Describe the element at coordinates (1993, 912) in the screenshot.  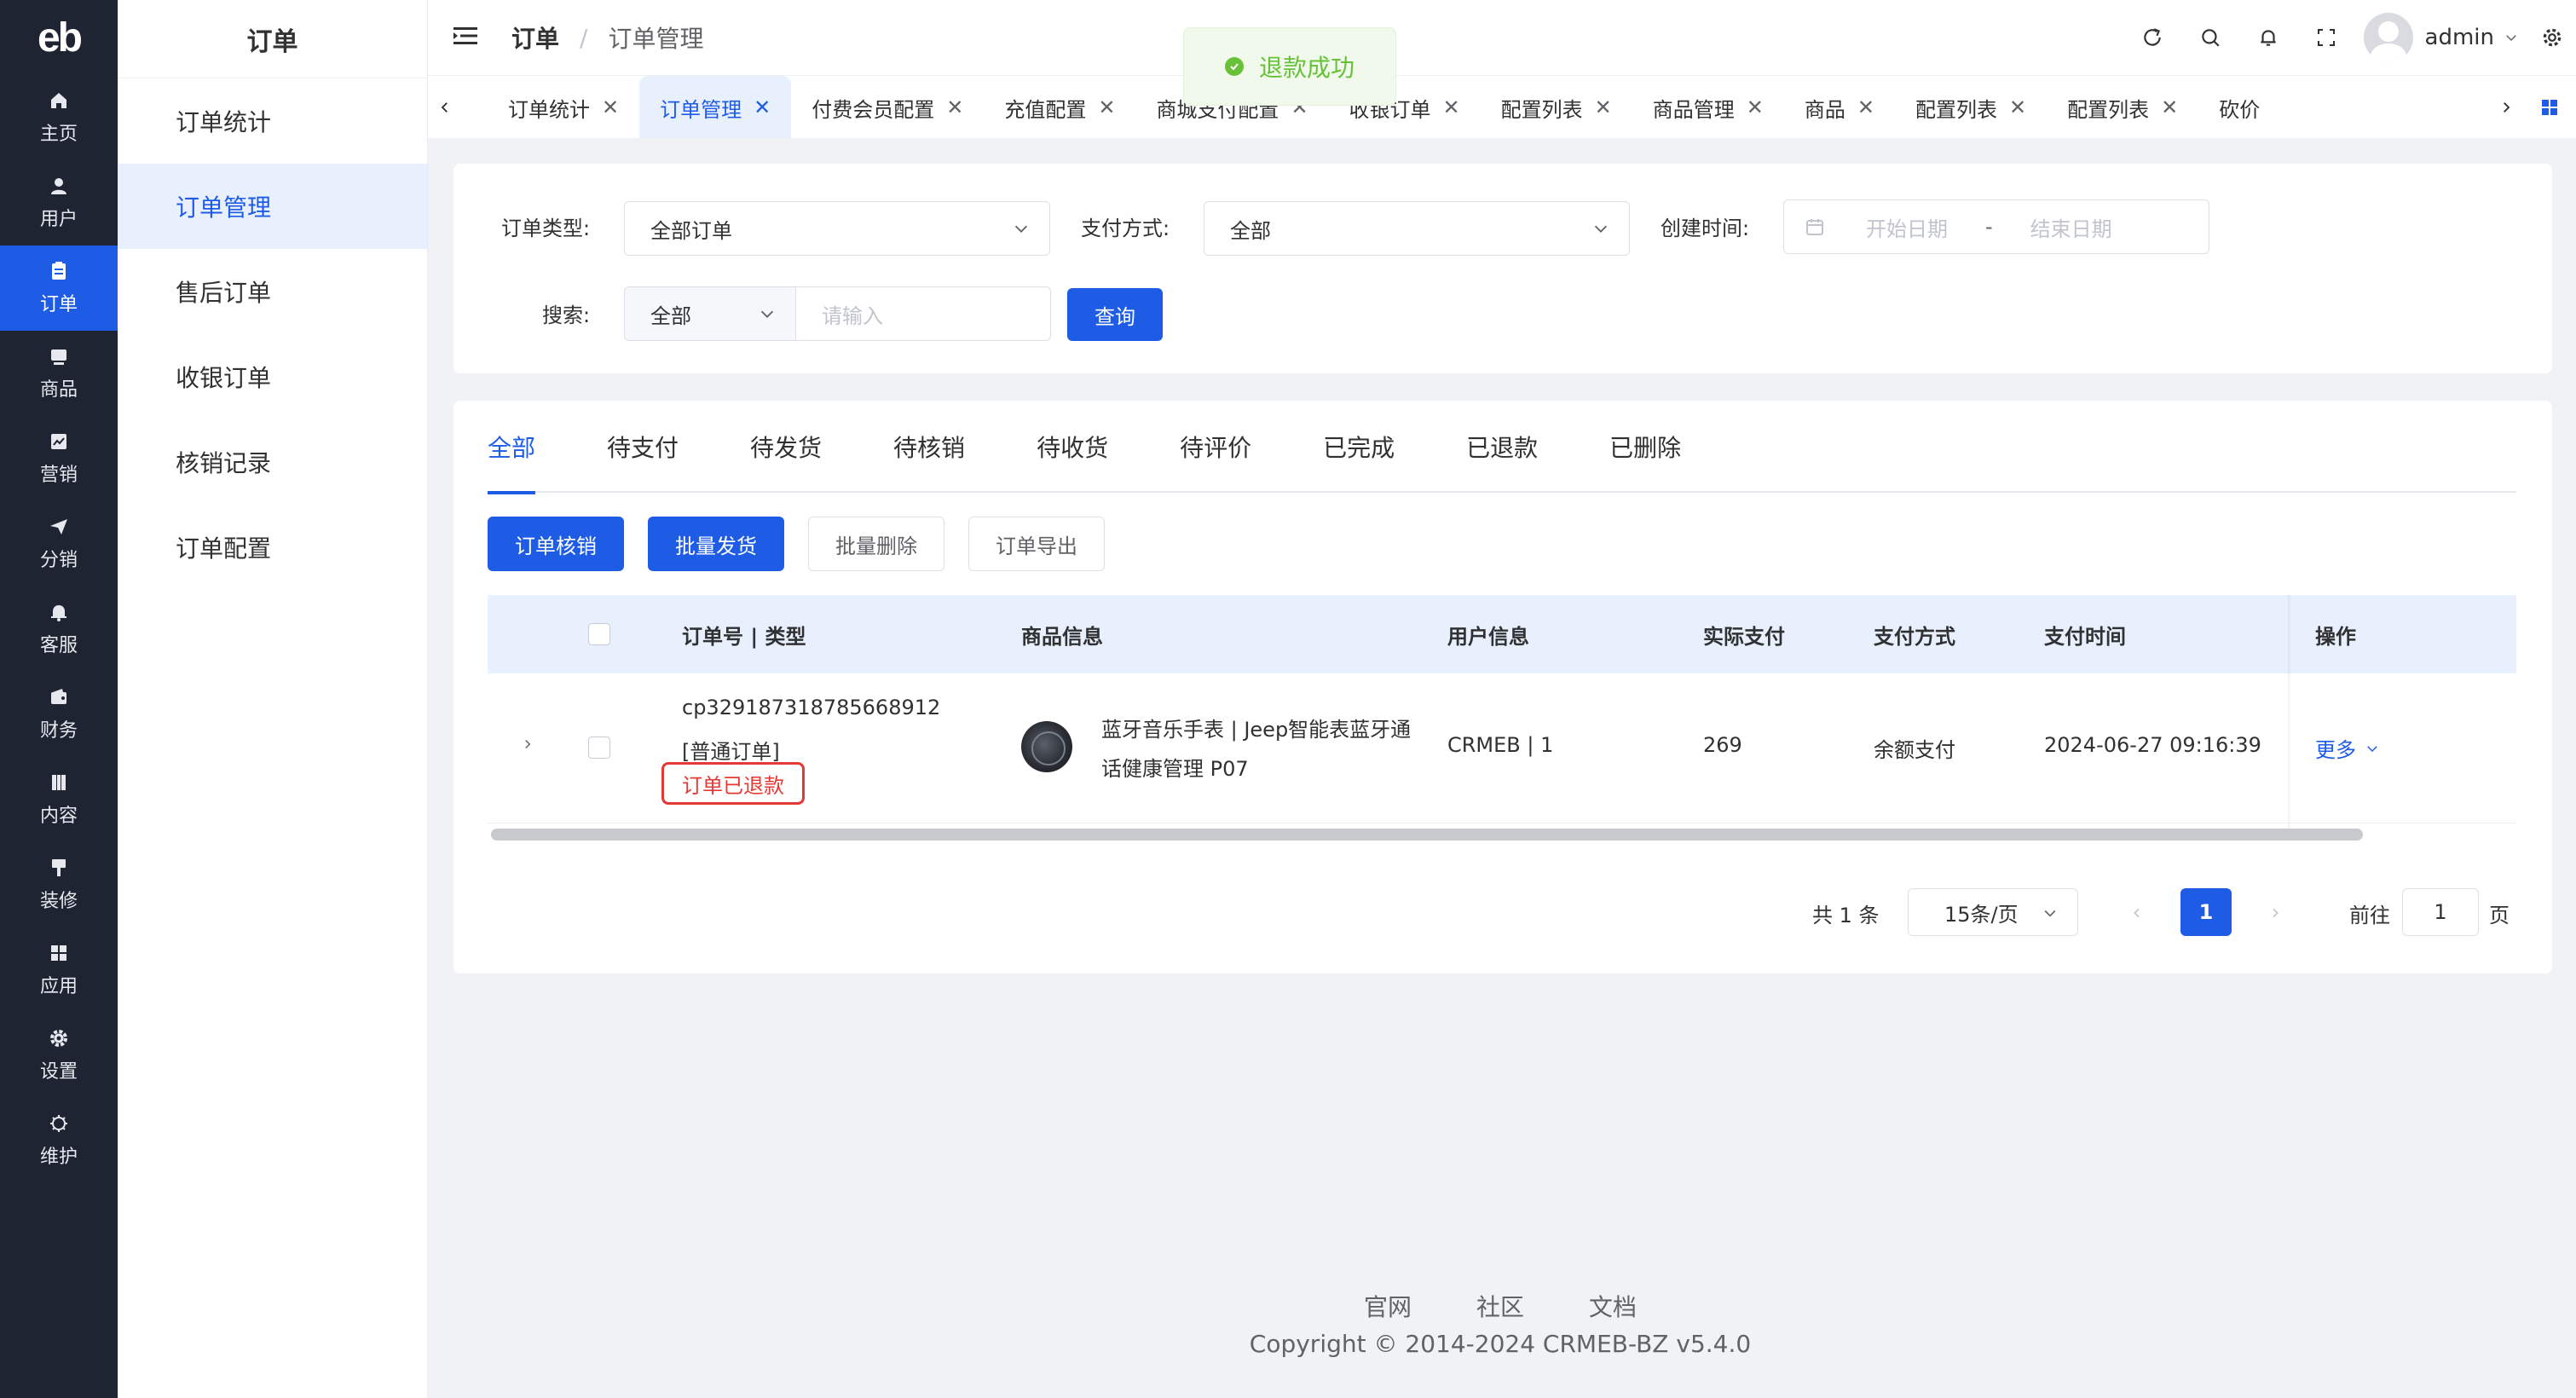
I see `page-size-select: 15条/页` at that location.